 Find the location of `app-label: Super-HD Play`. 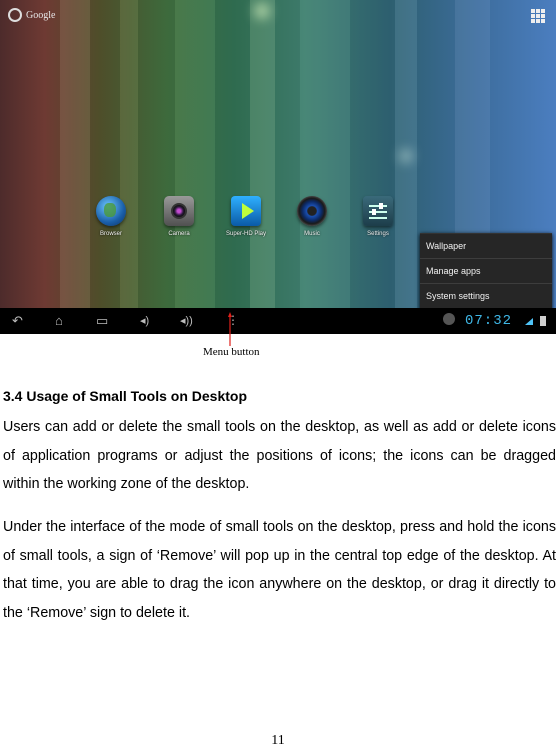

app-label: Super-HD Play is located at coordinates (245, 234).